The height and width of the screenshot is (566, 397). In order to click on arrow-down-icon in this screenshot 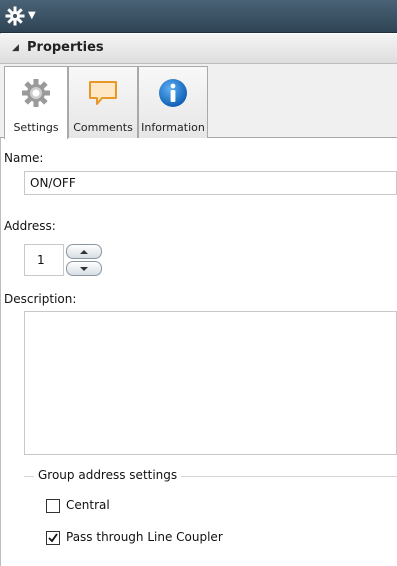, I will do `click(84, 269)`.